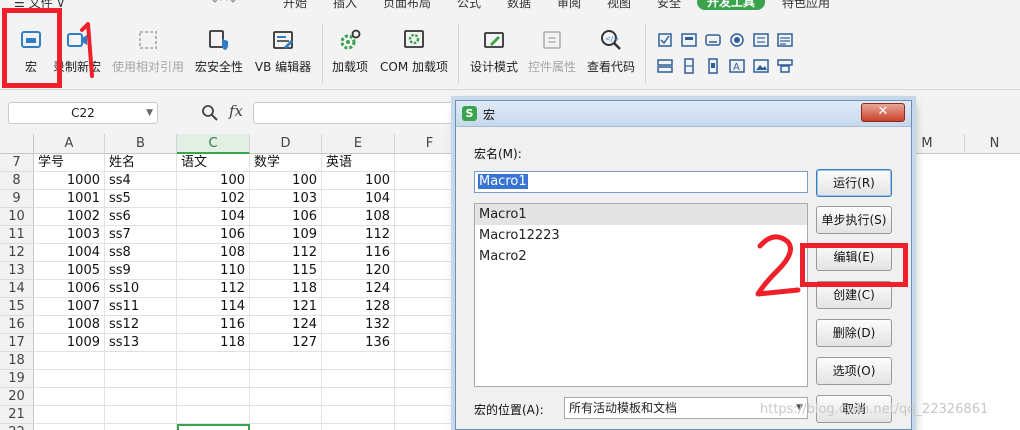  I want to click on row-header: 19, so click(17, 379).